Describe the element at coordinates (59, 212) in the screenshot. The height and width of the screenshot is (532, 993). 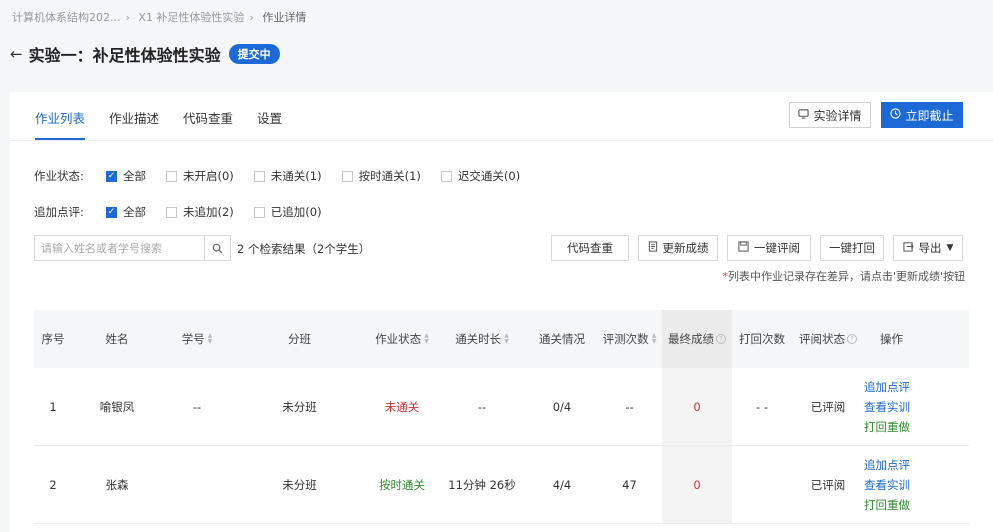
I see `comment-filter-label: 追加点评:` at that location.